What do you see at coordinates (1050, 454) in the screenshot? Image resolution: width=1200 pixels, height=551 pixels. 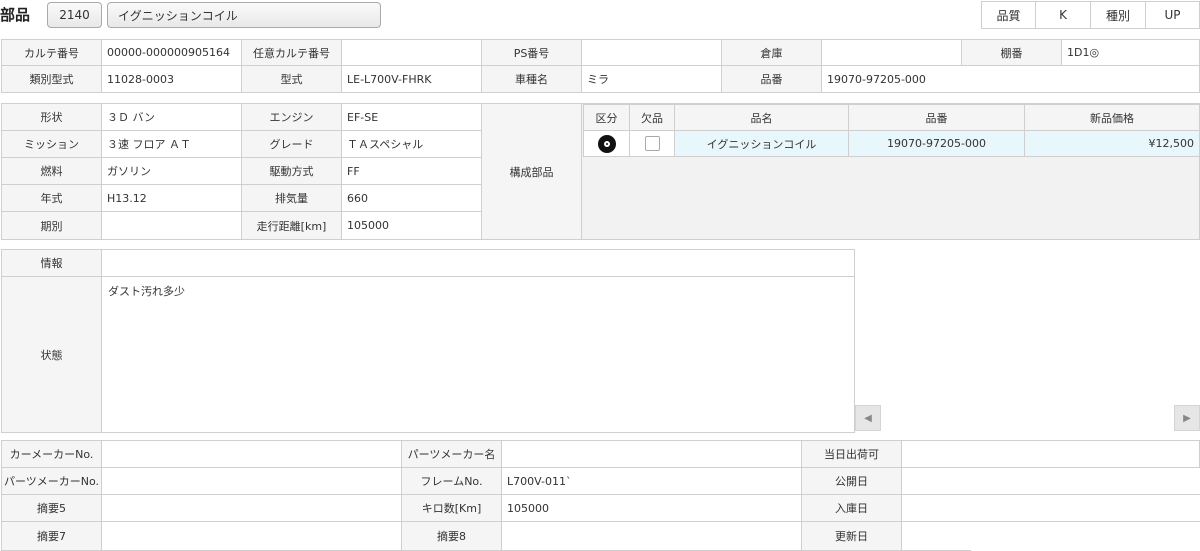 I see `same-day-value` at bounding box center [1050, 454].